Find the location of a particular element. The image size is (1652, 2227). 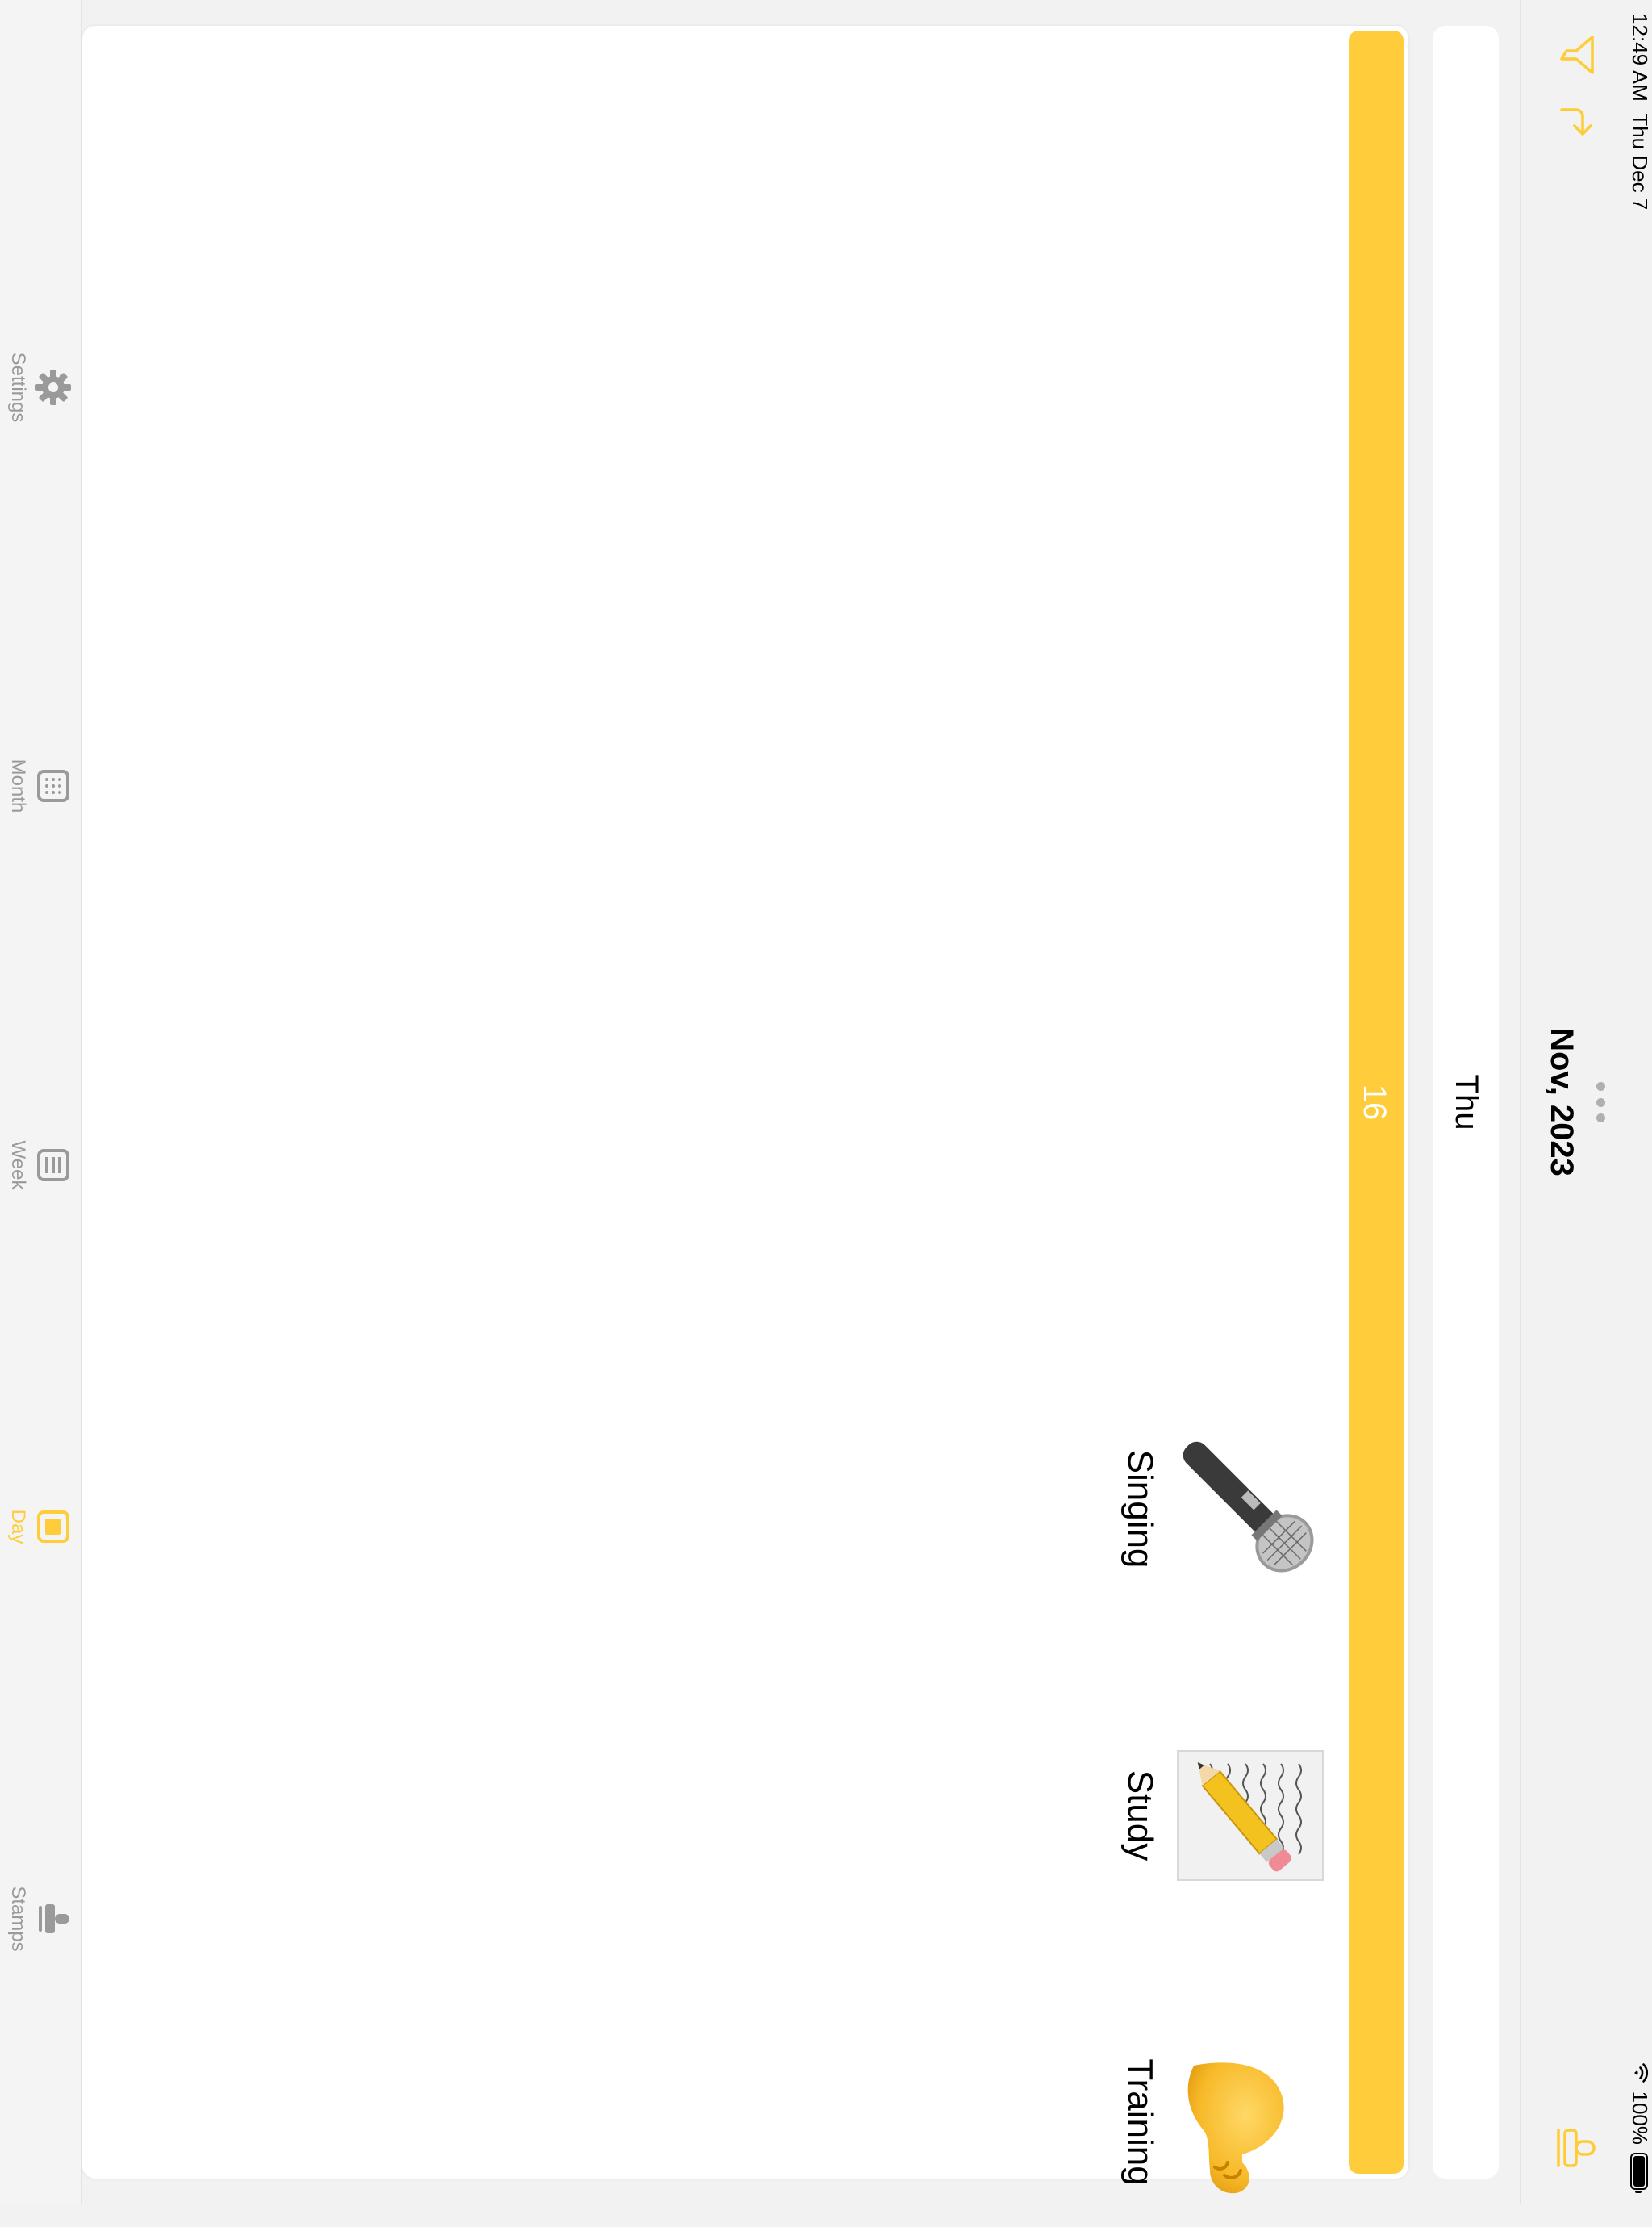

tab-label: Day is located at coordinates (18, 1526).